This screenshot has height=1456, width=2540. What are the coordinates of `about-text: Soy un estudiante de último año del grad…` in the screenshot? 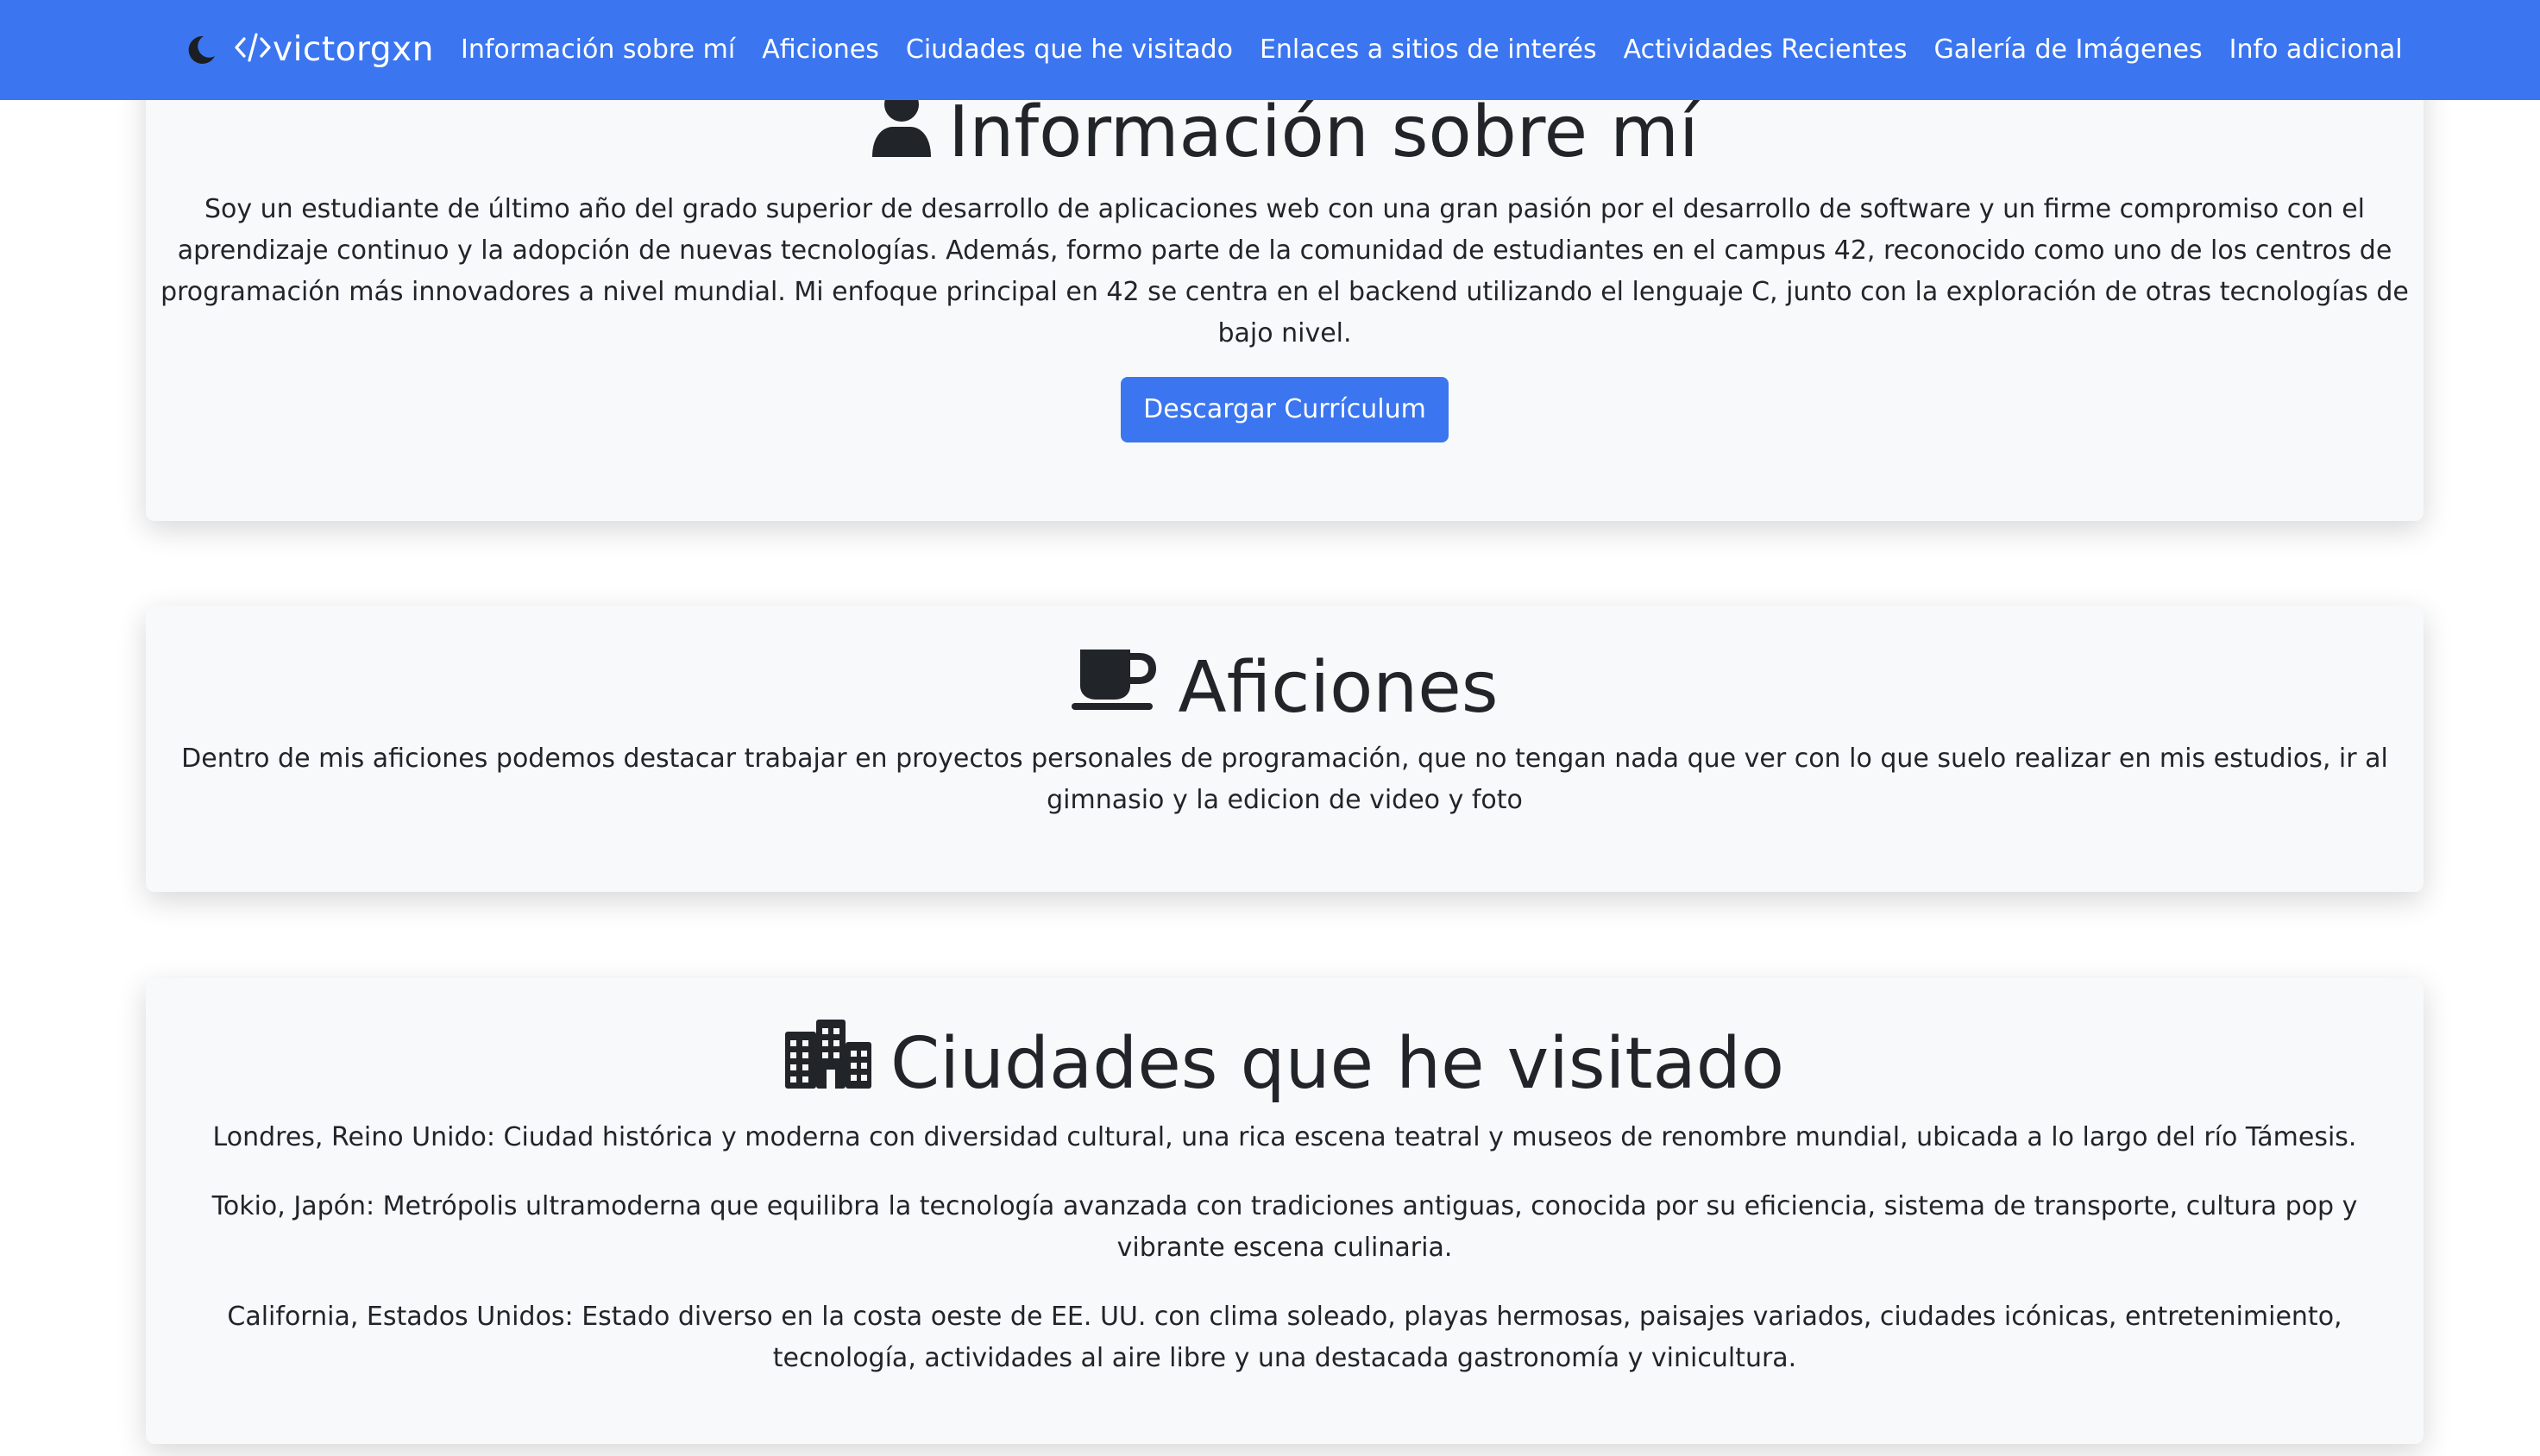 It's located at (1284, 271).